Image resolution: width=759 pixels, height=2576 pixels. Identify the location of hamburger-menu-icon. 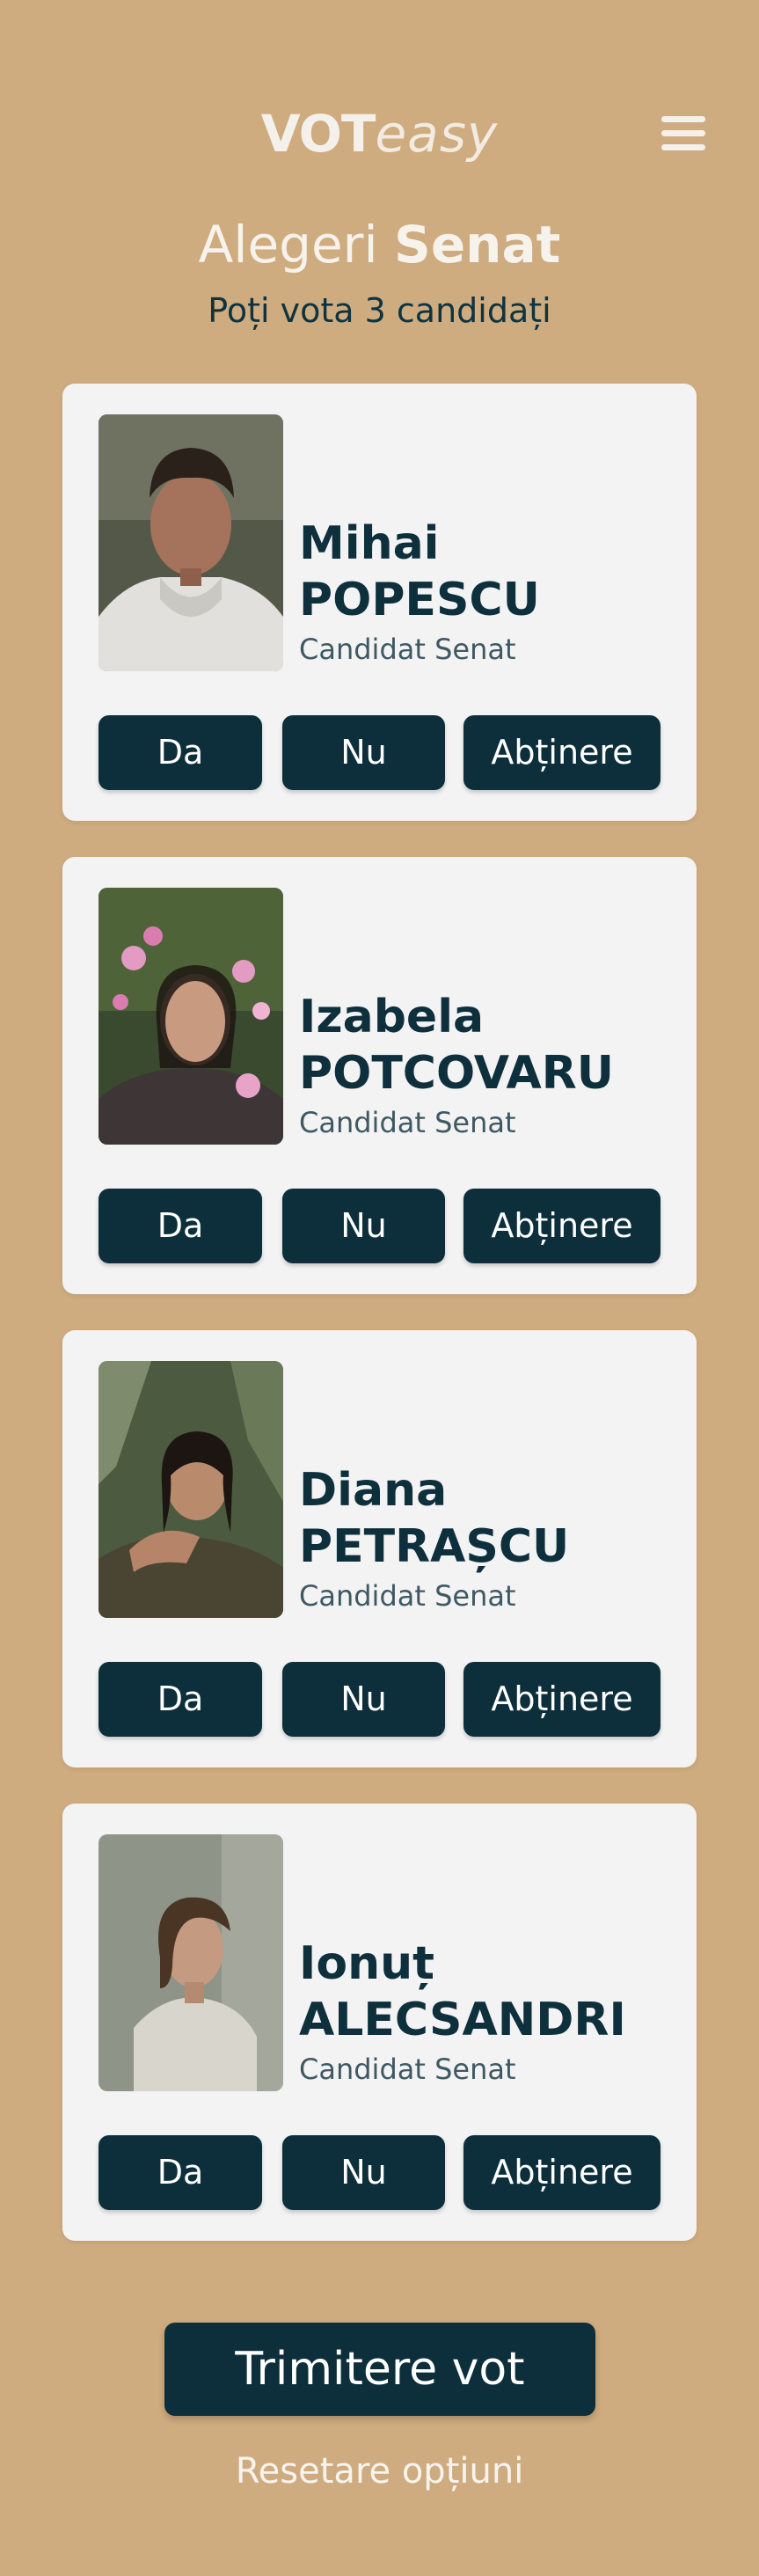
(685, 133).